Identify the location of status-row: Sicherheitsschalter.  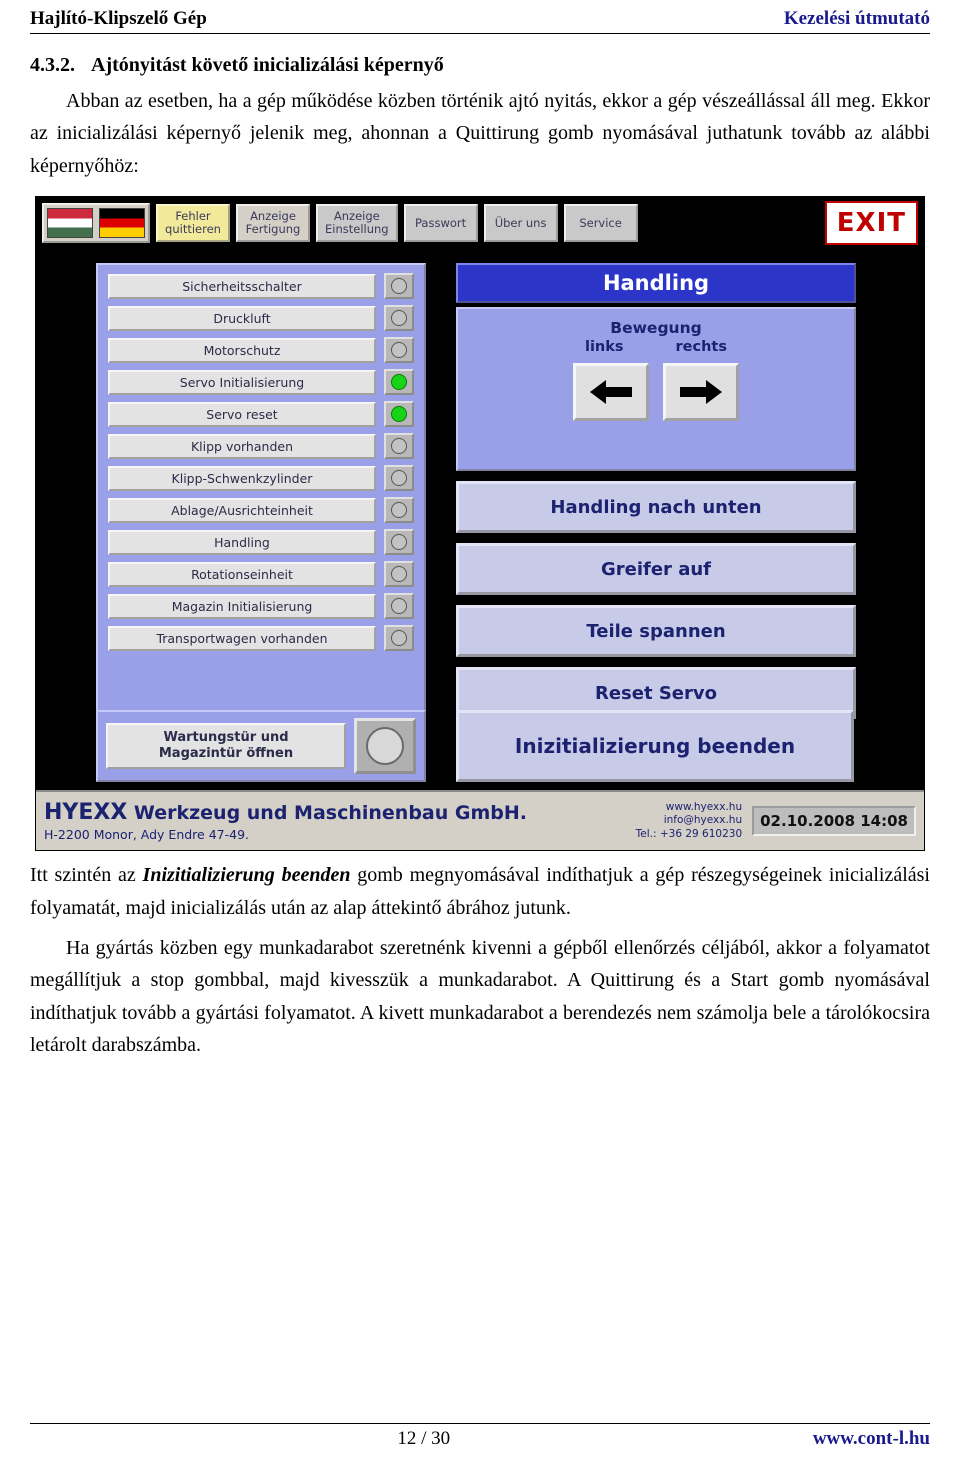
(261, 286).